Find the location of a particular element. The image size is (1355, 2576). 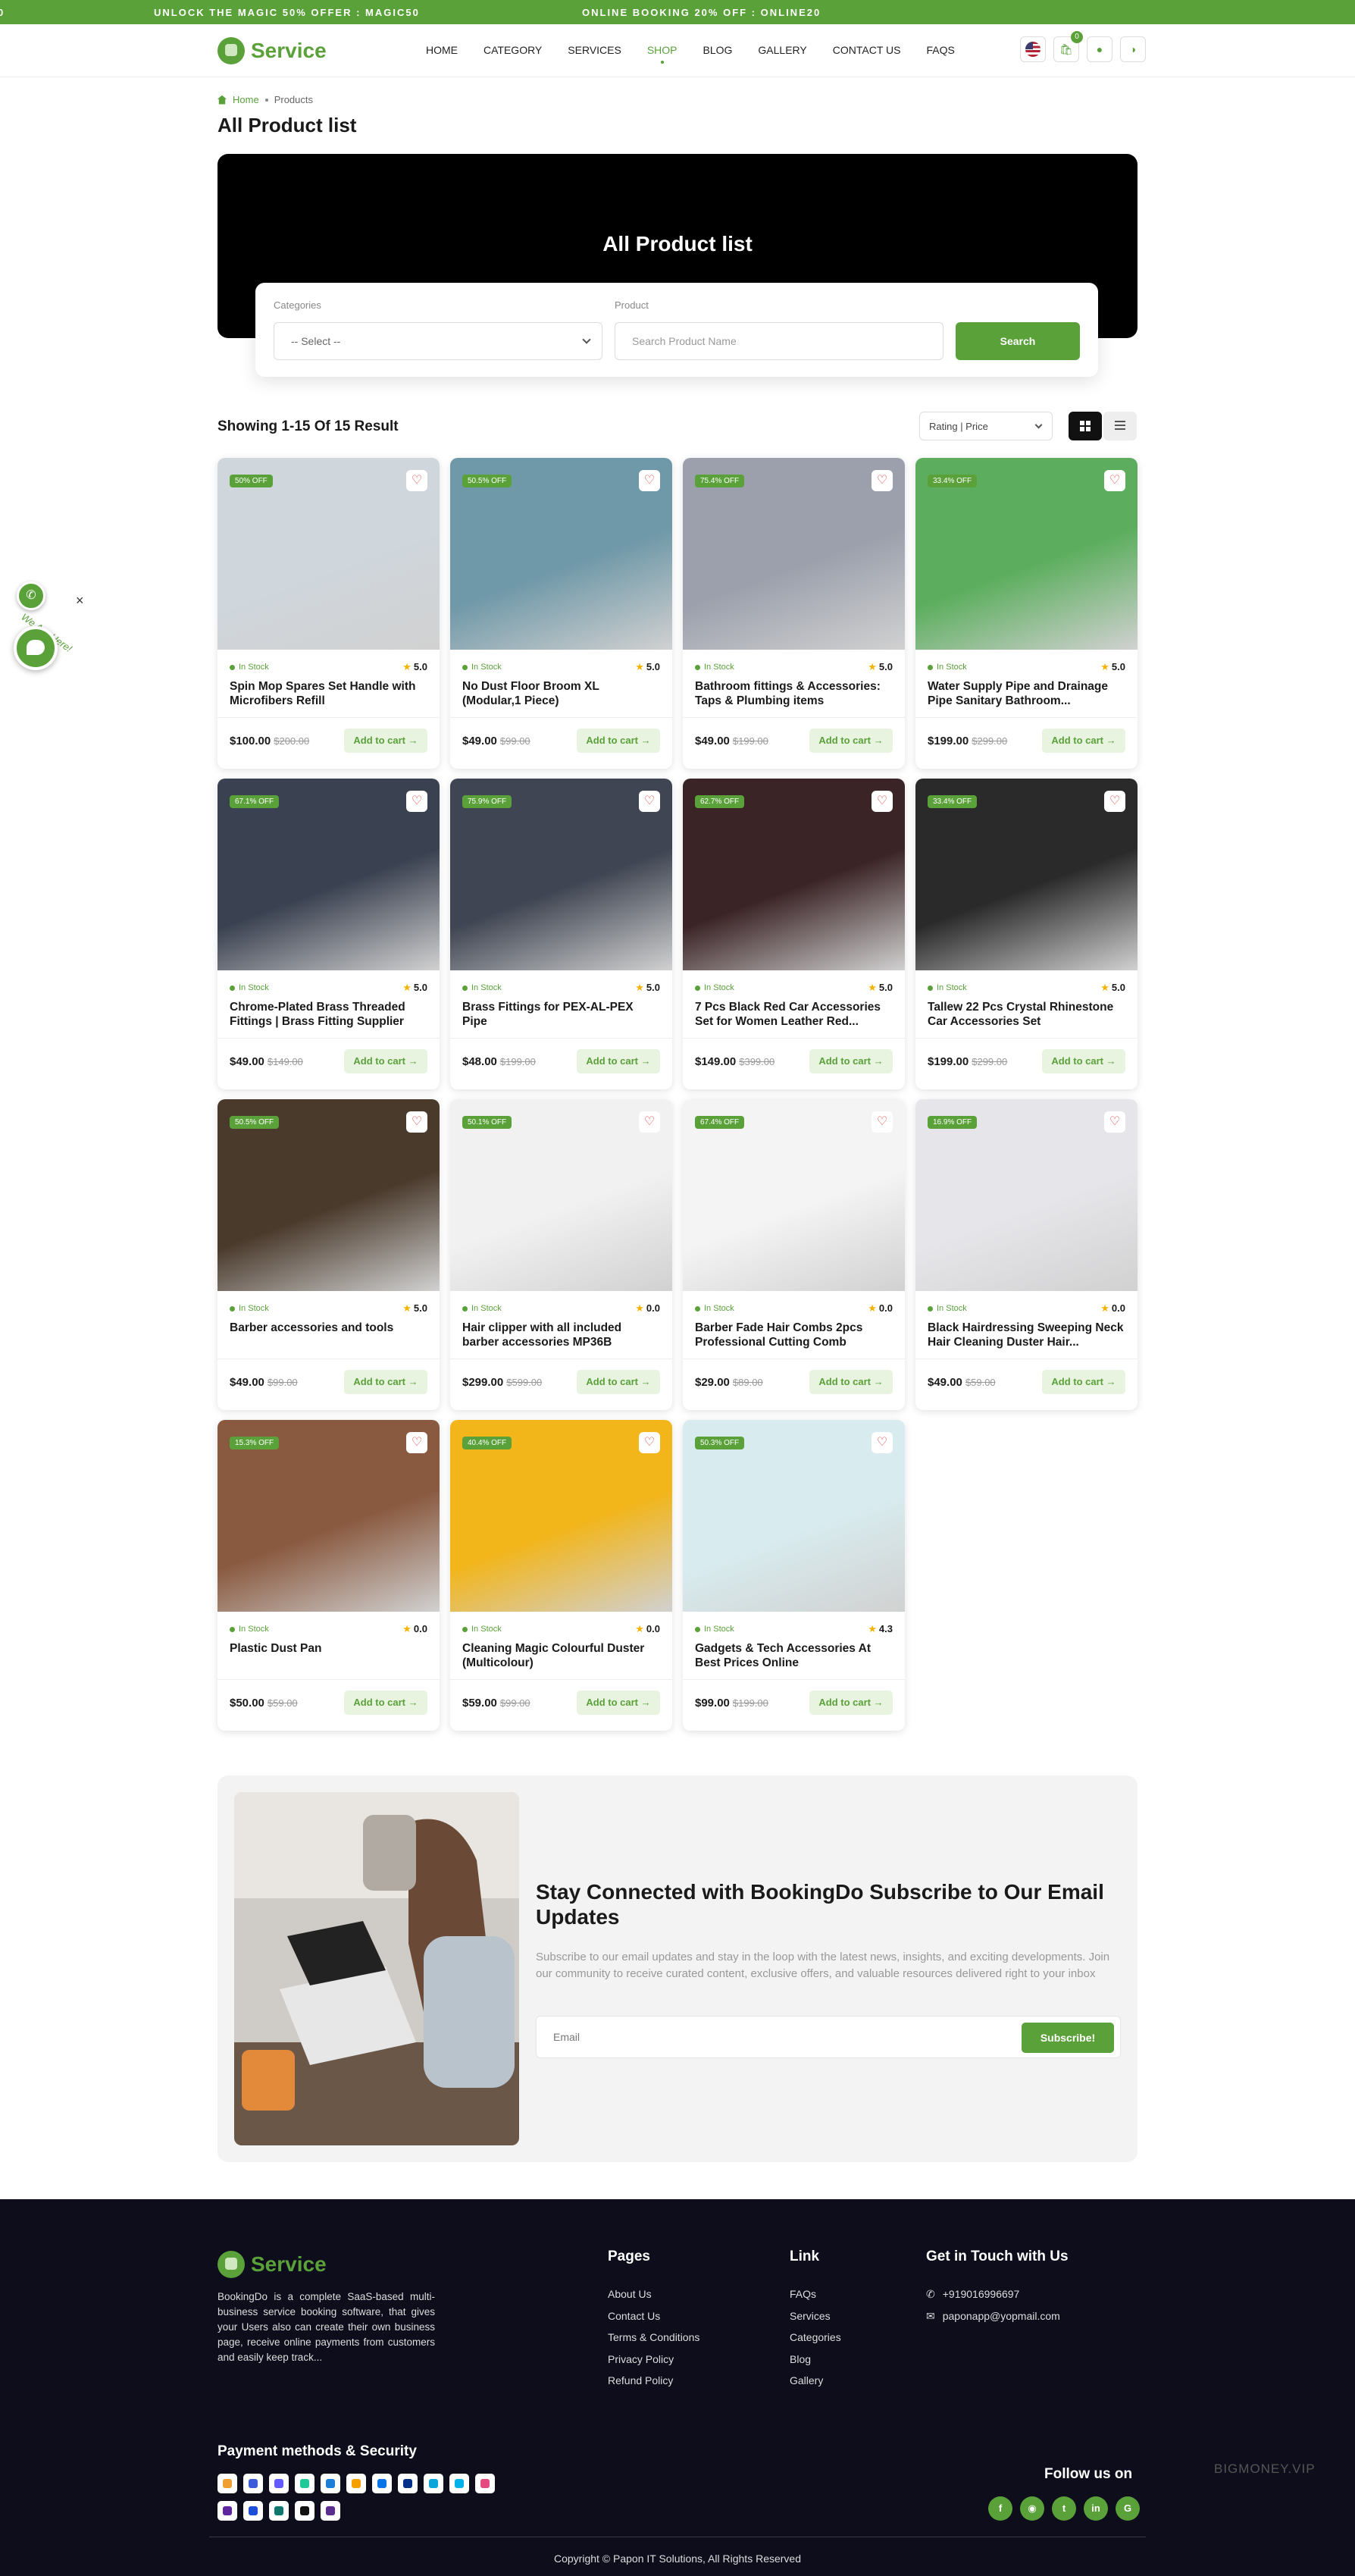

call-button: ✆ is located at coordinates (31, 595).